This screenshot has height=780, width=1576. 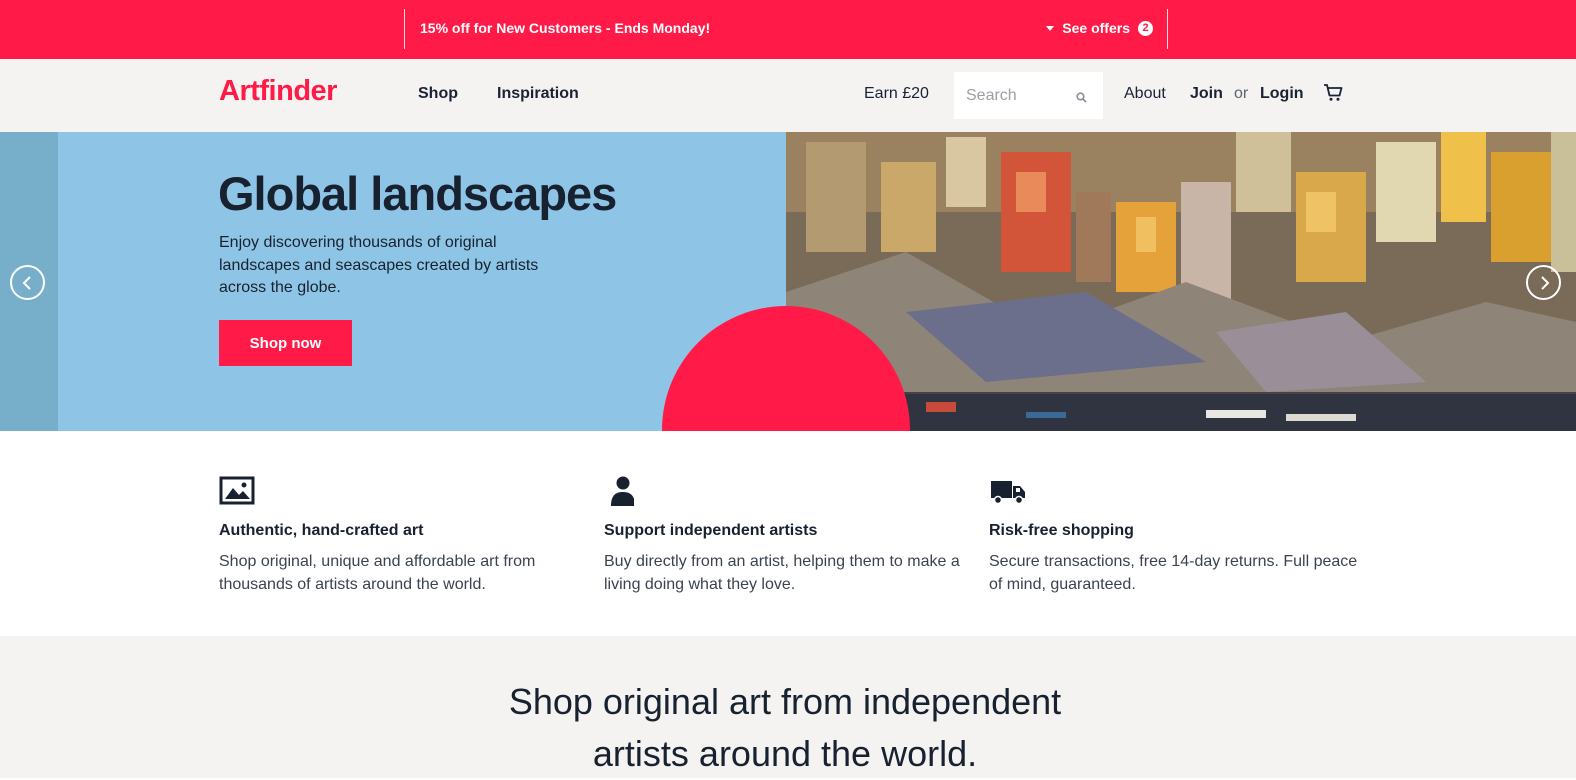 I want to click on chevron-left-icon, so click(x=26, y=283).